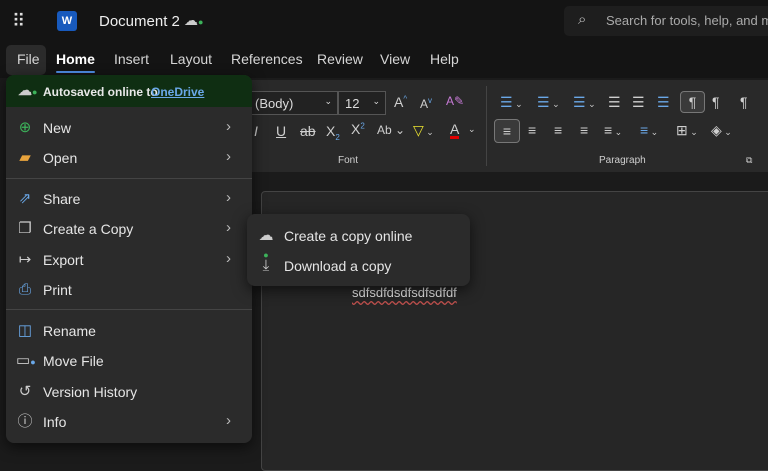  Describe the element at coordinates (687, 130) in the screenshot. I see `borders-icon: ⊞ ⌄` at that location.